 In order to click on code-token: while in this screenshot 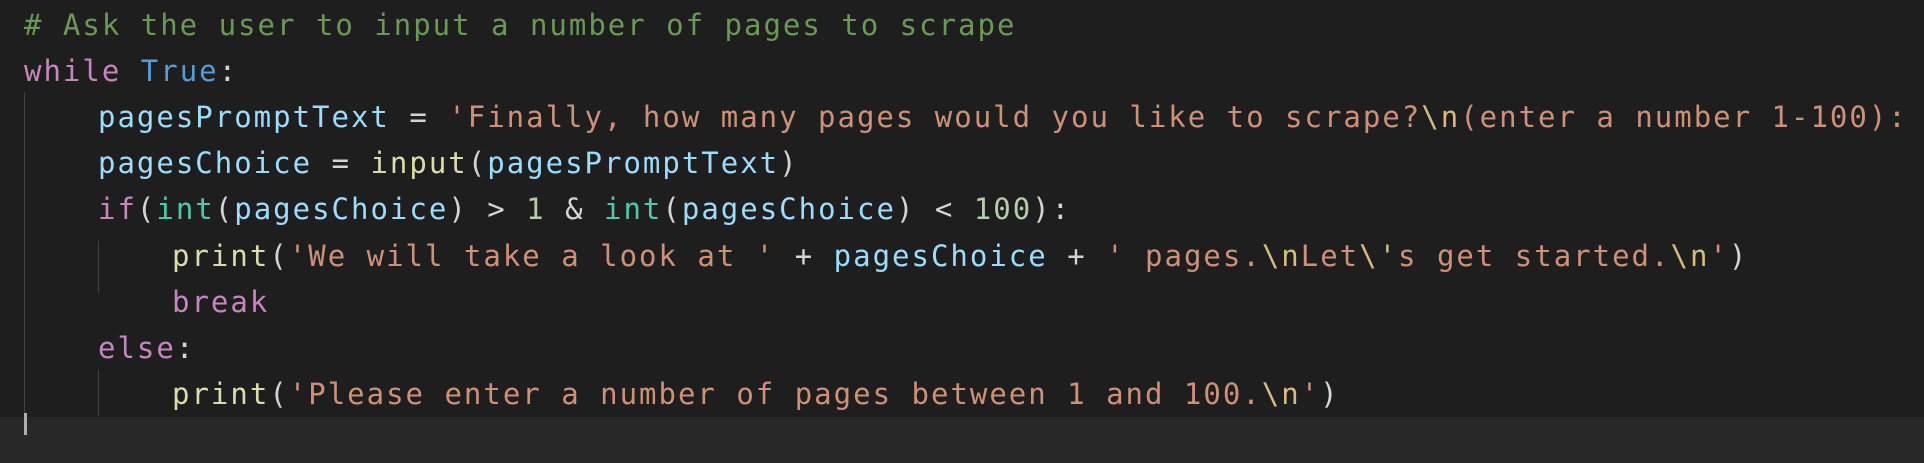, I will do `click(73, 71)`.